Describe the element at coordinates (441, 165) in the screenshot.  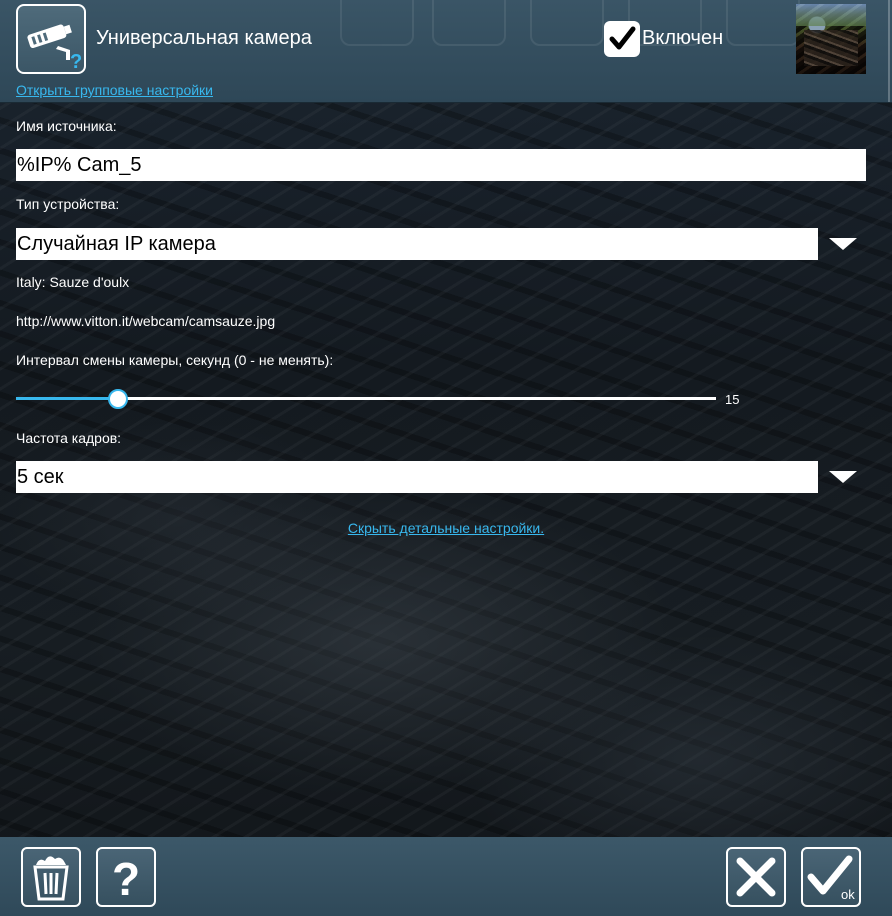
I see `source-name-field: %IP% Cam_5` at that location.